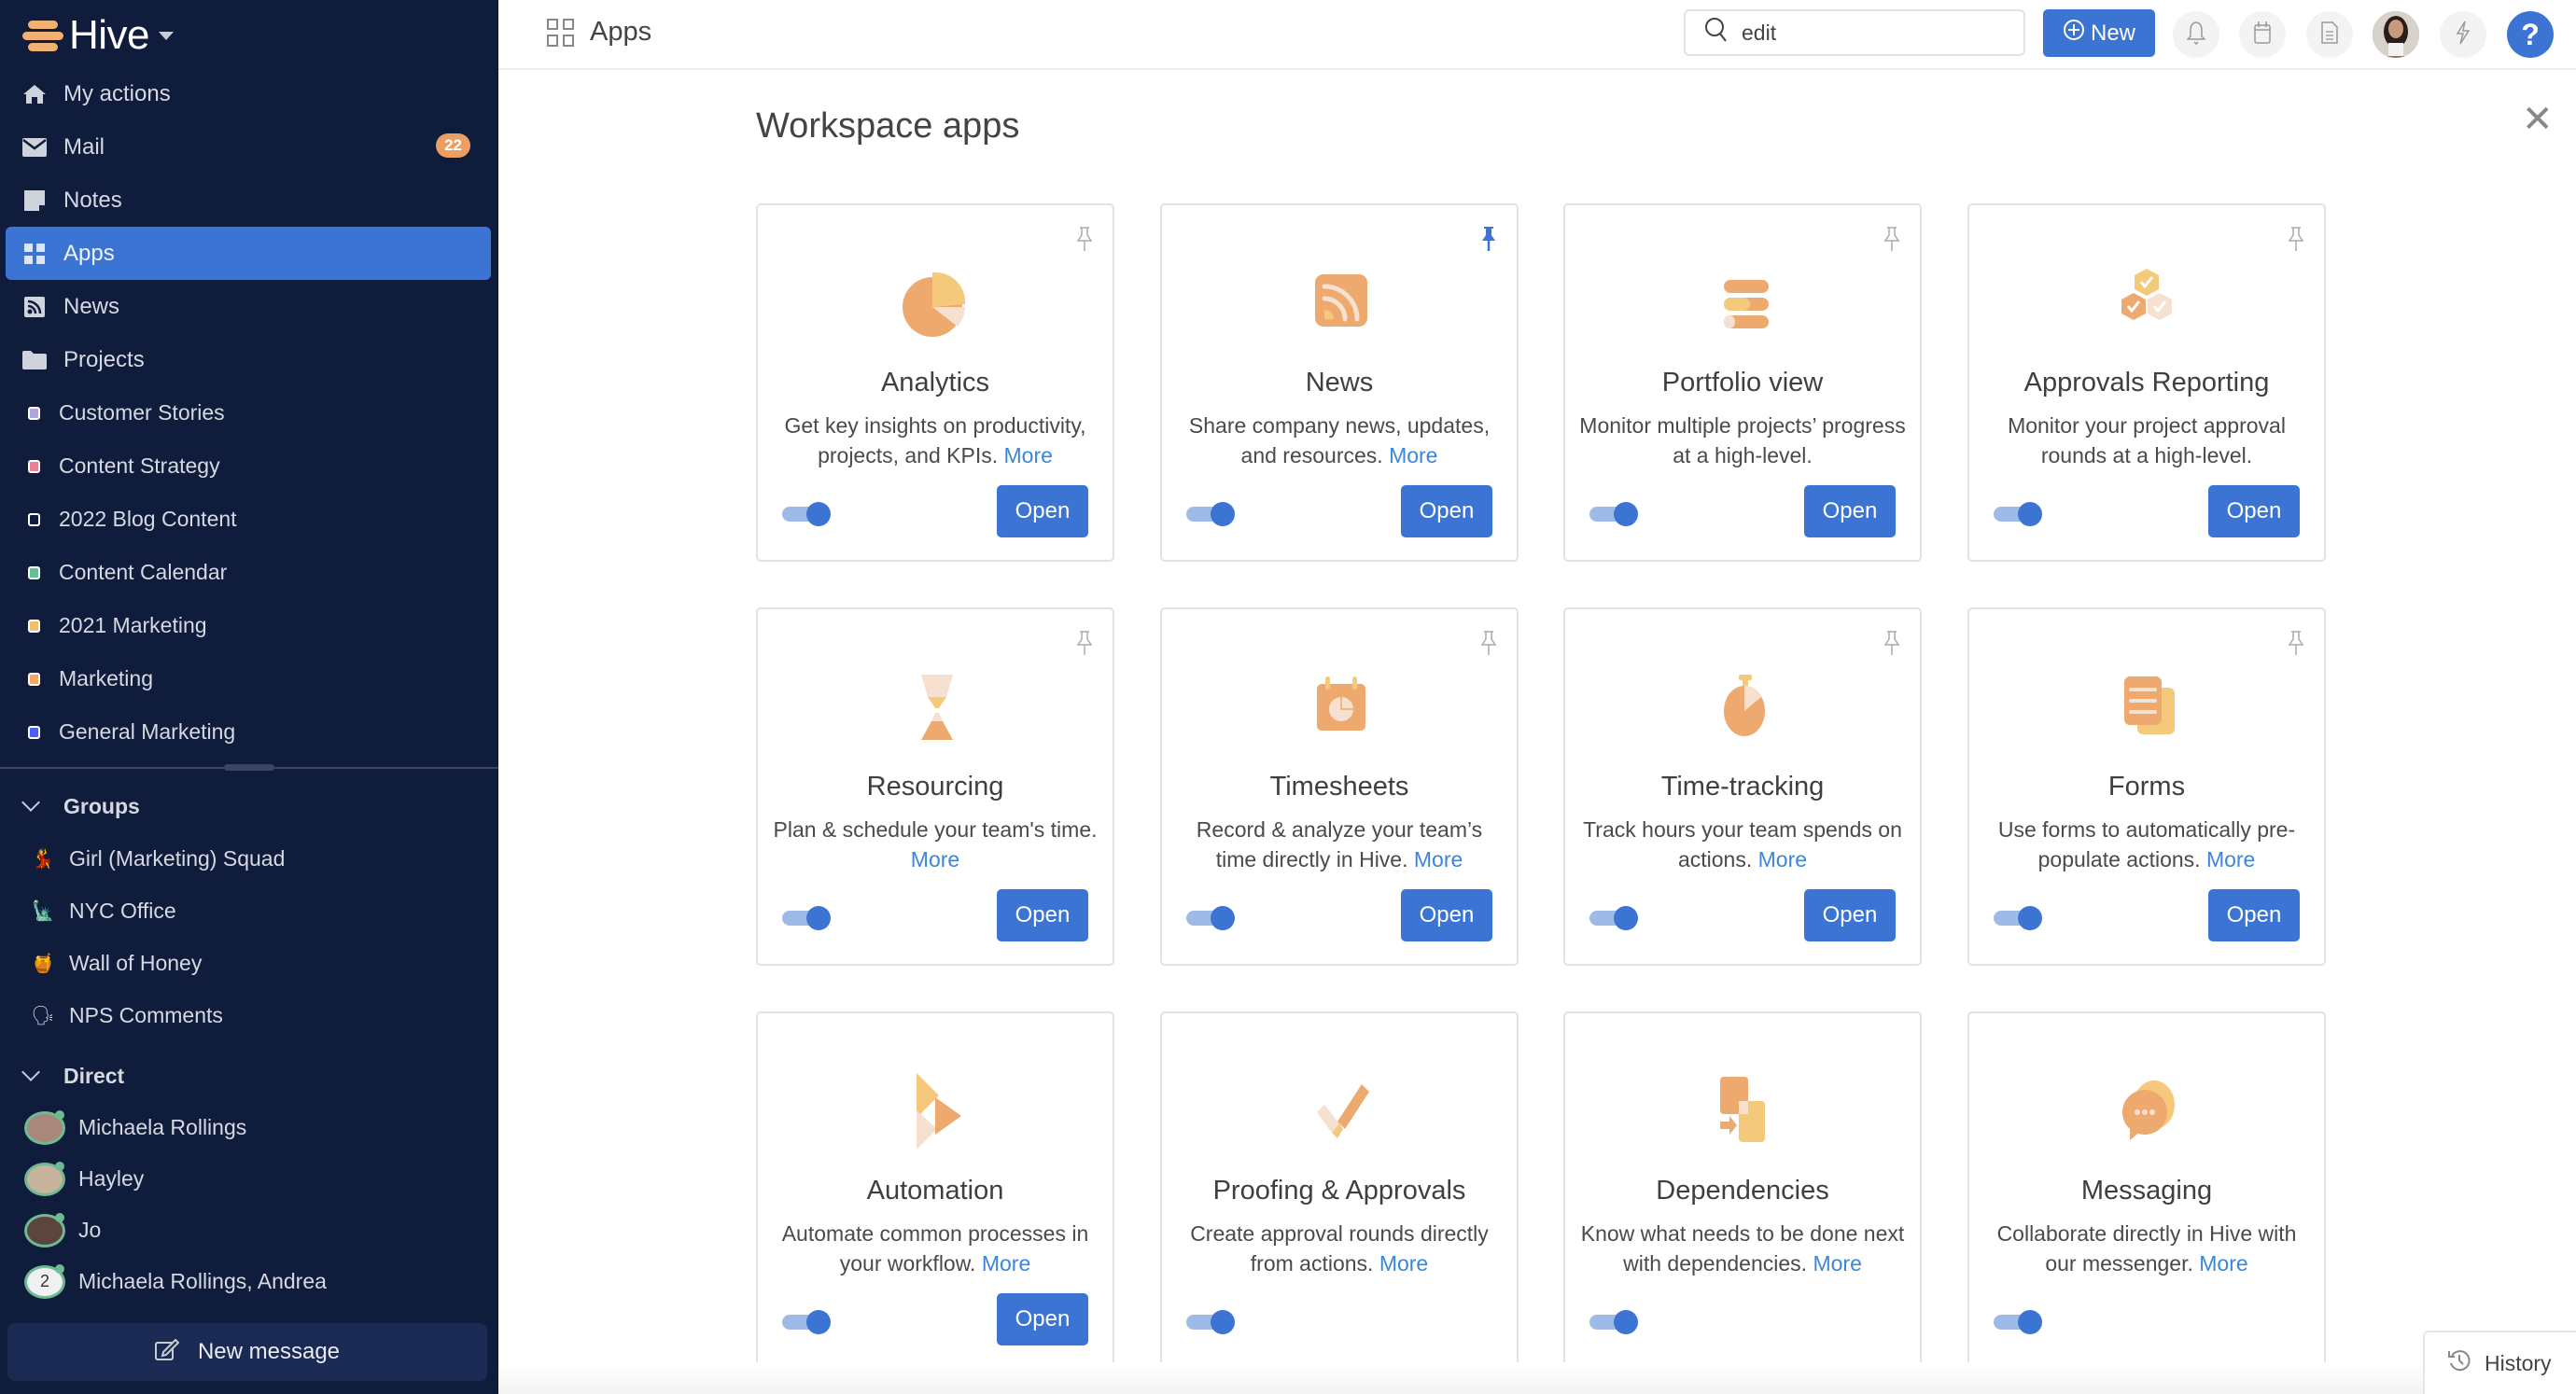 The width and height of the screenshot is (2576, 1394). What do you see at coordinates (249, 1076) in the screenshot?
I see `direct-header: Direct` at bounding box center [249, 1076].